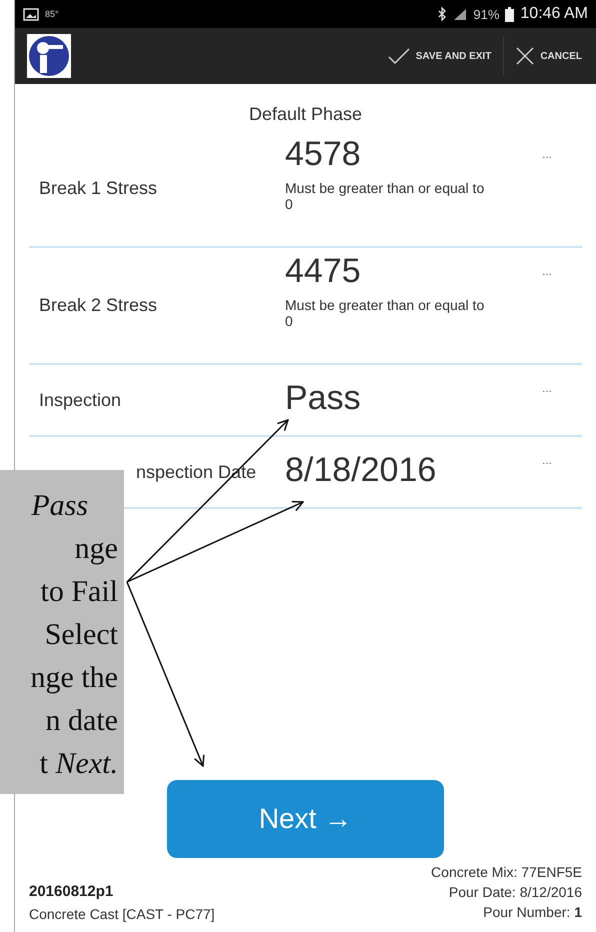 The image size is (596, 932). Describe the element at coordinates (460, 14) in the screenshot. I see `signal-icon` at that location.